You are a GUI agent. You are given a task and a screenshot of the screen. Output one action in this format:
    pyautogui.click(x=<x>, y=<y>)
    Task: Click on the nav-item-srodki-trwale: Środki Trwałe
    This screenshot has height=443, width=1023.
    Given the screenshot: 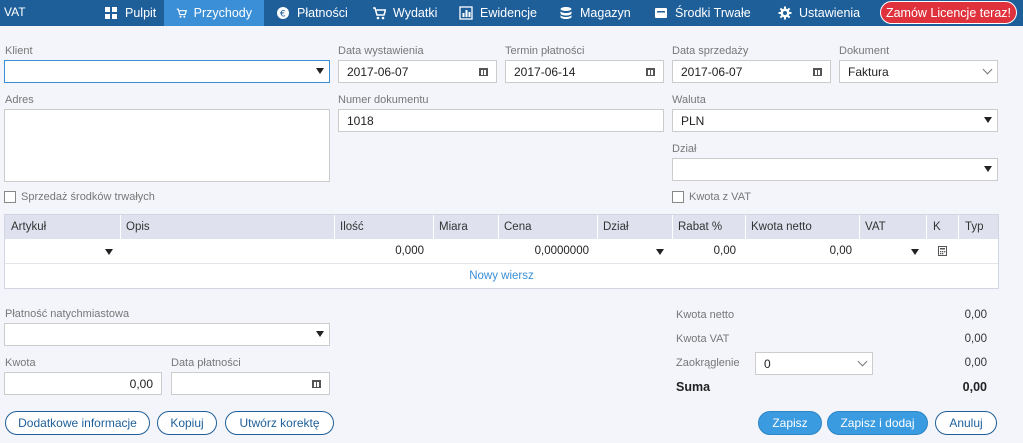 What is the action you would take?
    pyautogui.click(x=702, y=13)
    